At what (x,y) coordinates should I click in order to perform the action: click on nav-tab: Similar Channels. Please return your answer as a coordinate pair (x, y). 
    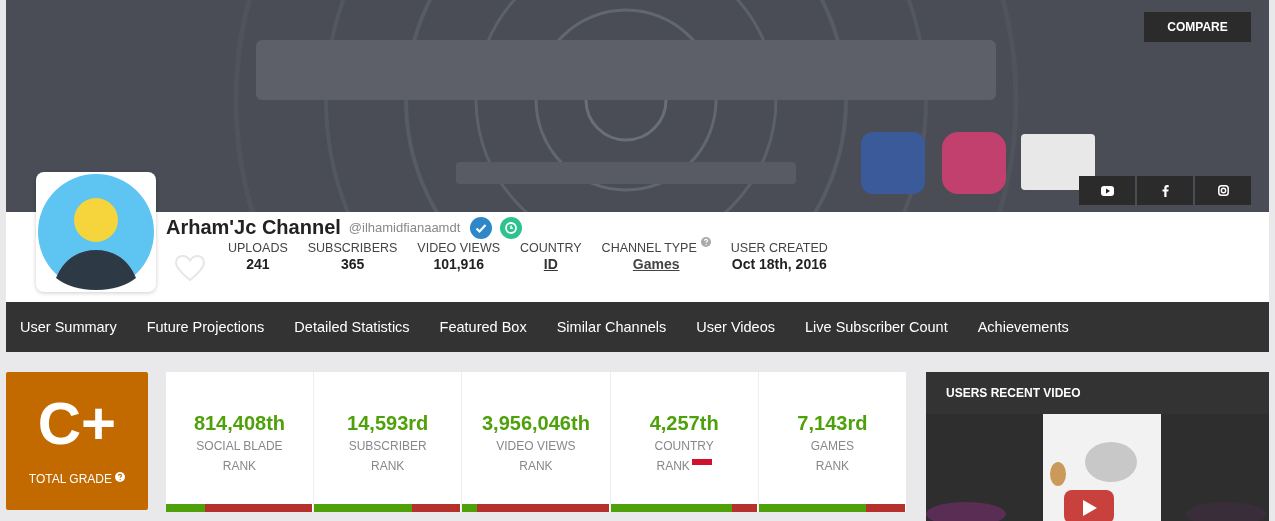
    Looking at the image, I should click on (611, 327).